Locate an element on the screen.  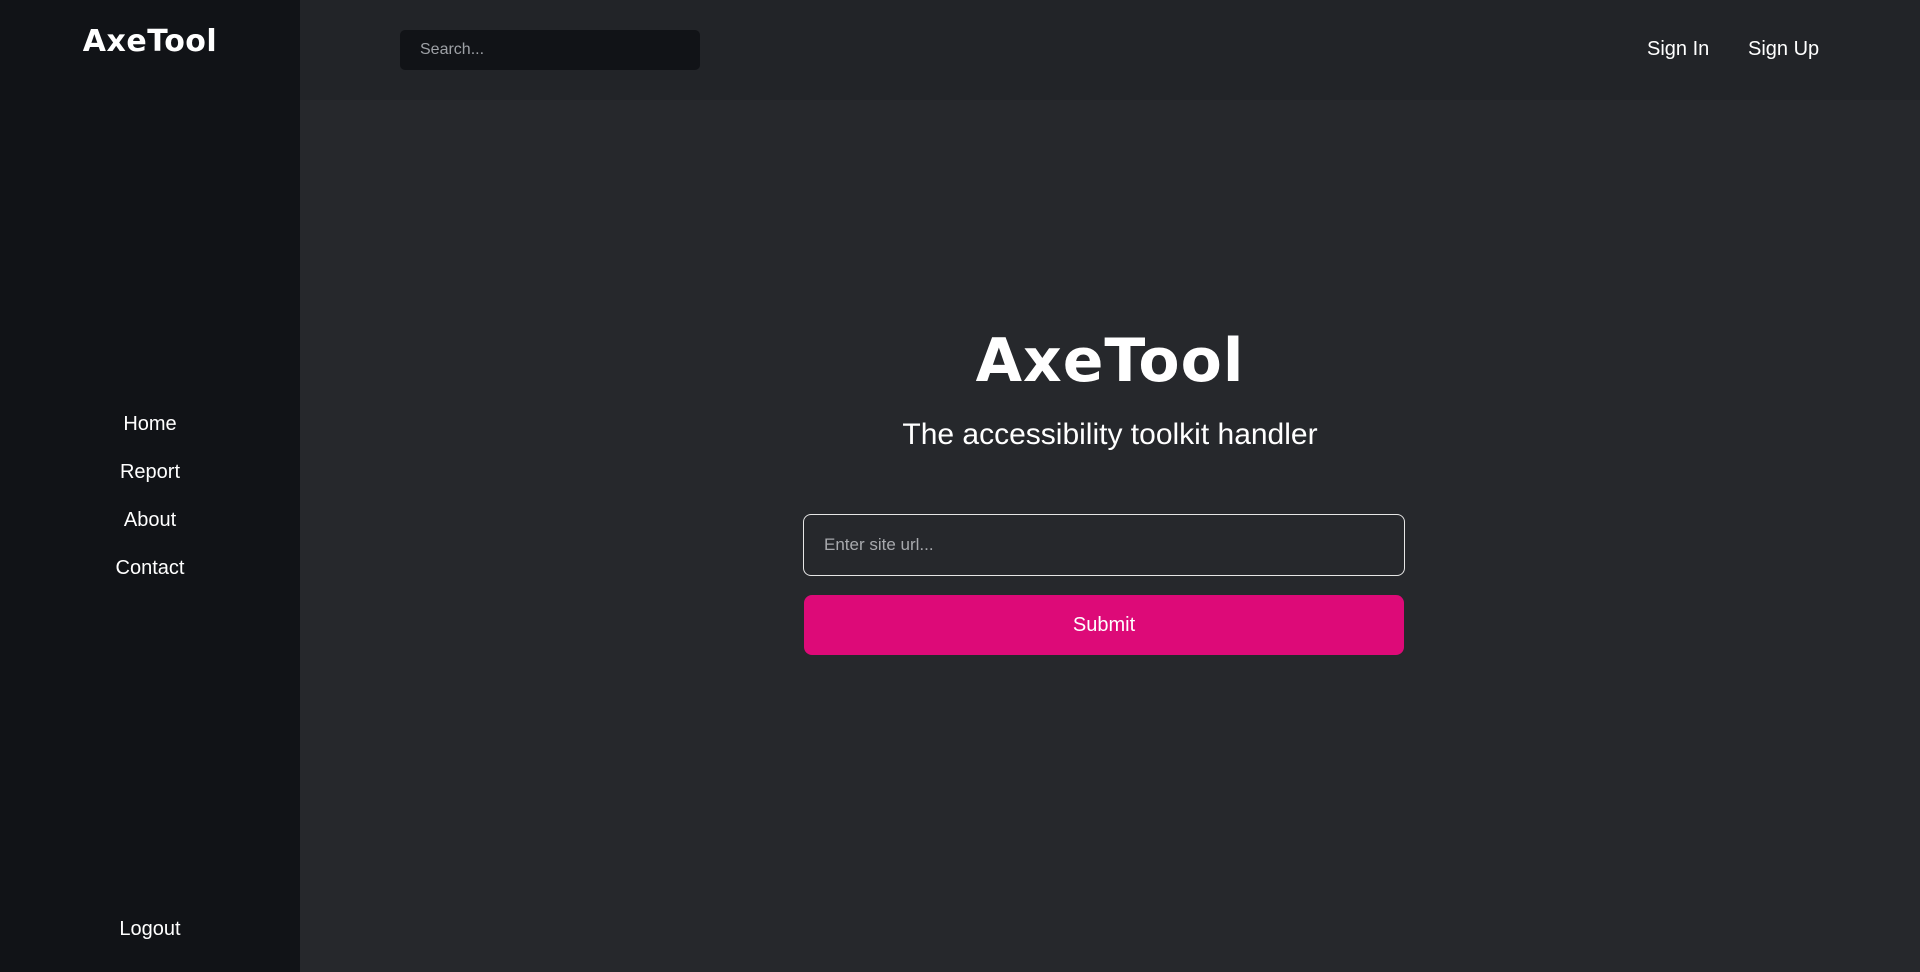
sign-in-link: Sign In is located at coordinates (1678, 49).